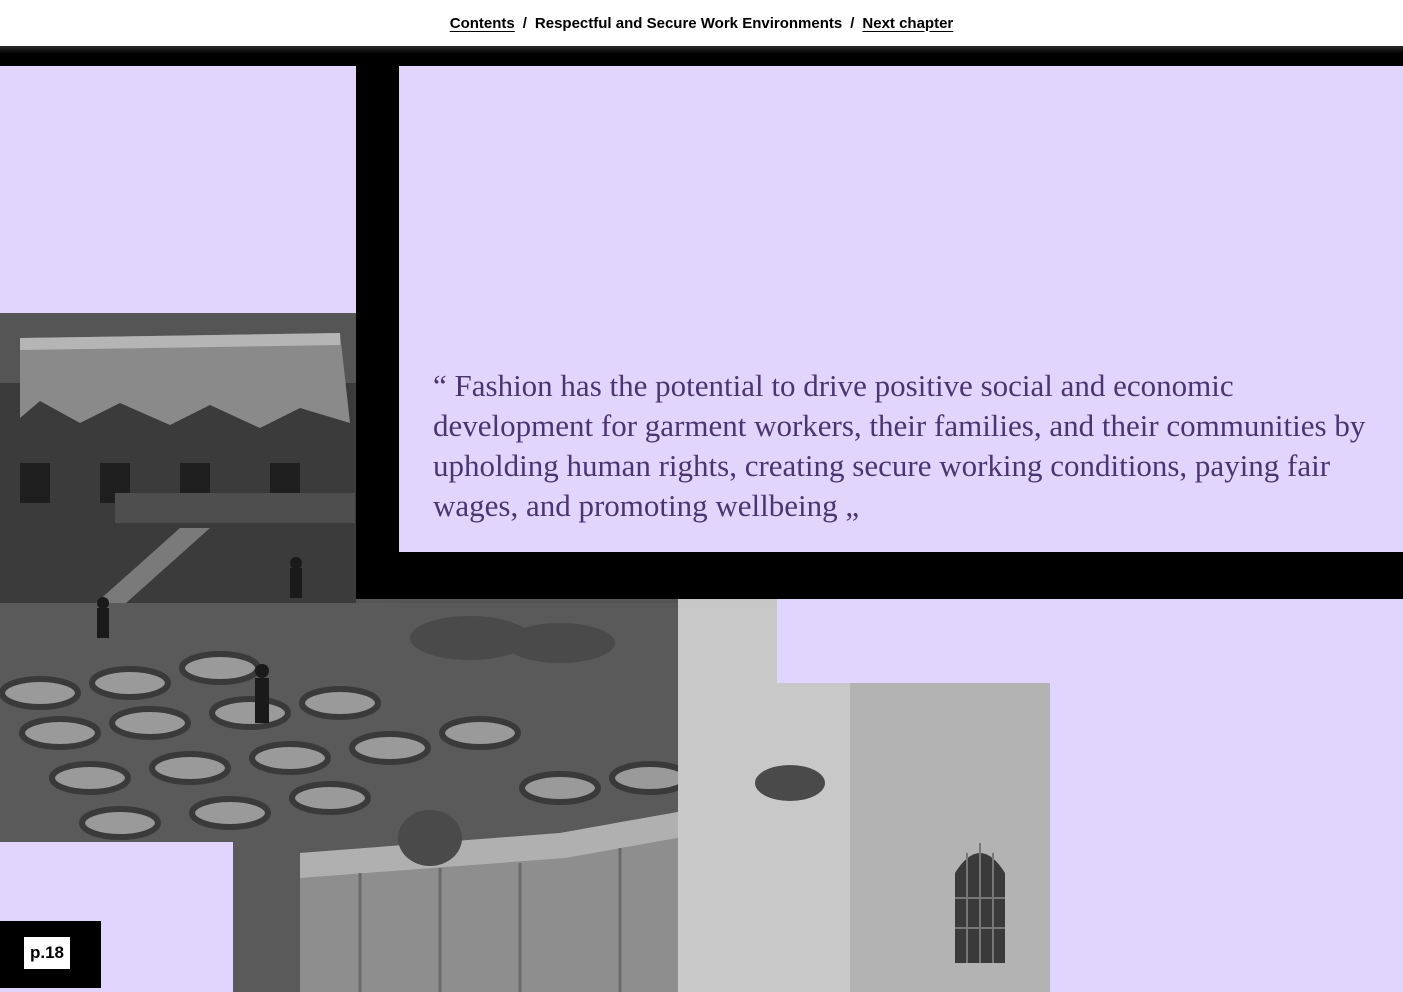 The image size is (1403, 992). Describe the element at coordinates (701, 56) in the screenshot. I see `header-shadow` at that location.